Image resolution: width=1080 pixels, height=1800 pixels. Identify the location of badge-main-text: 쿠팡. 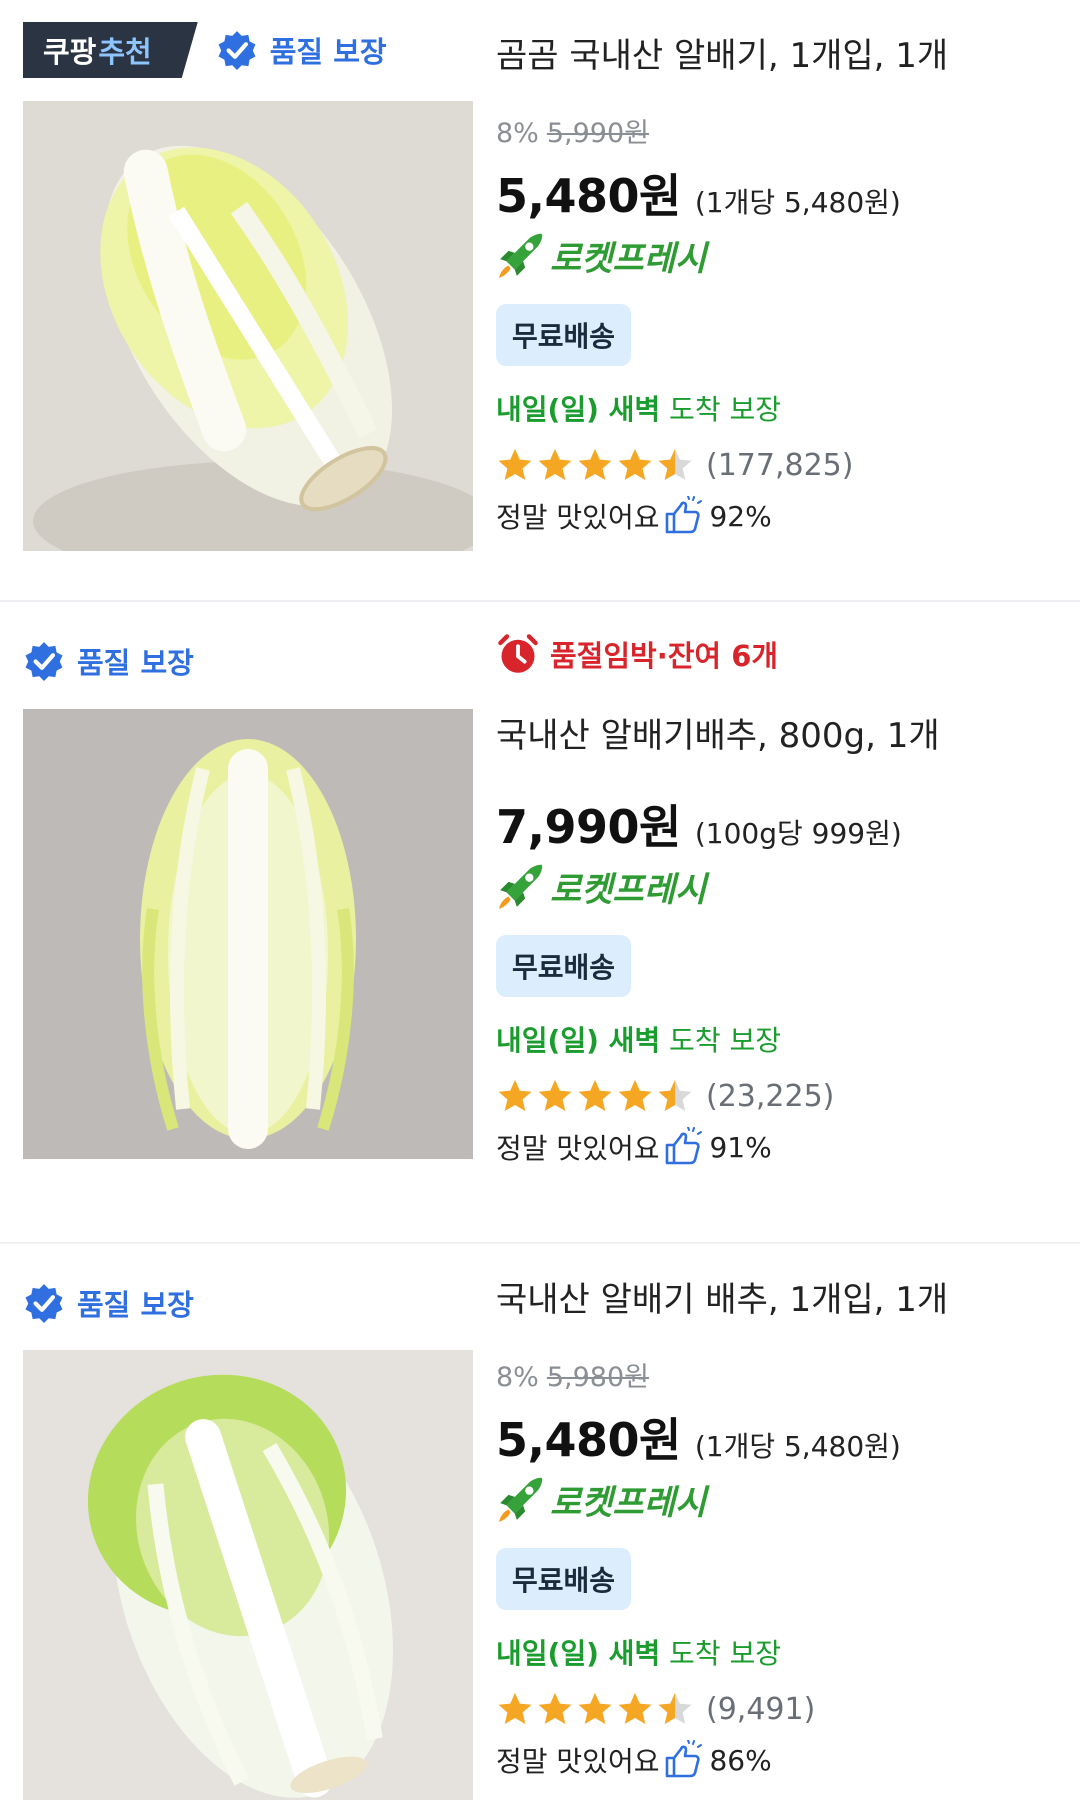
(70, 52).